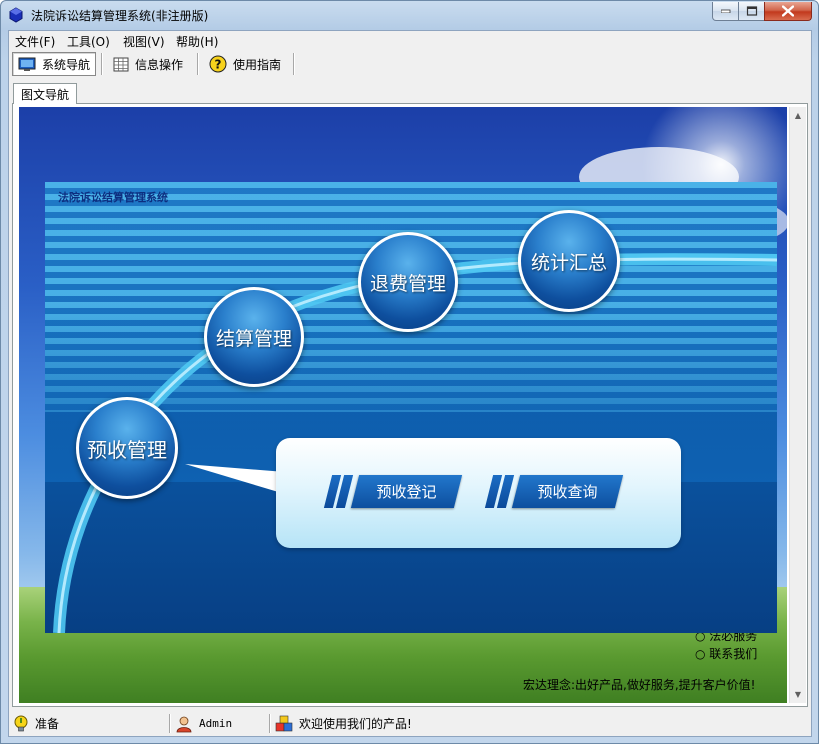 This screenshot has height=744, width=819. What do you see at coordinates (797, 405) in the screenshot?
I see `vertical-scrollbar: ▲ ▼` at bounding box center [797, 405].